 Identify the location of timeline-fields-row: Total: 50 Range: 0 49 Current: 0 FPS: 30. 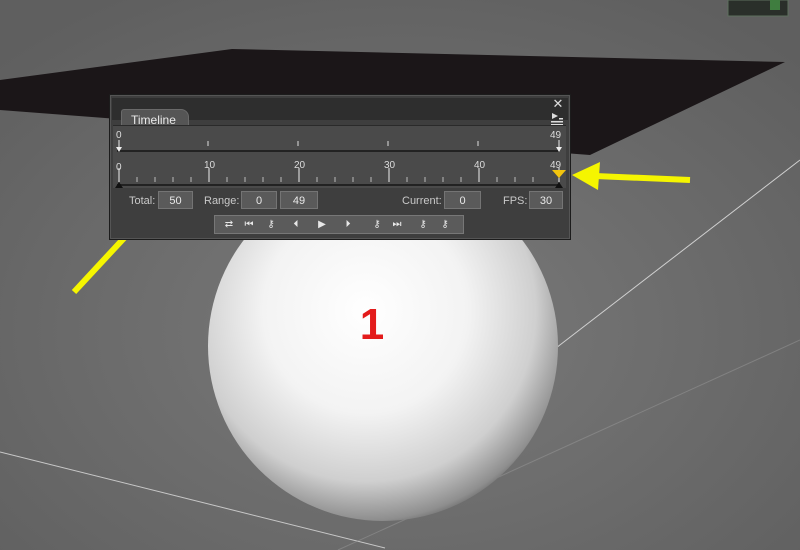
(339, 202).